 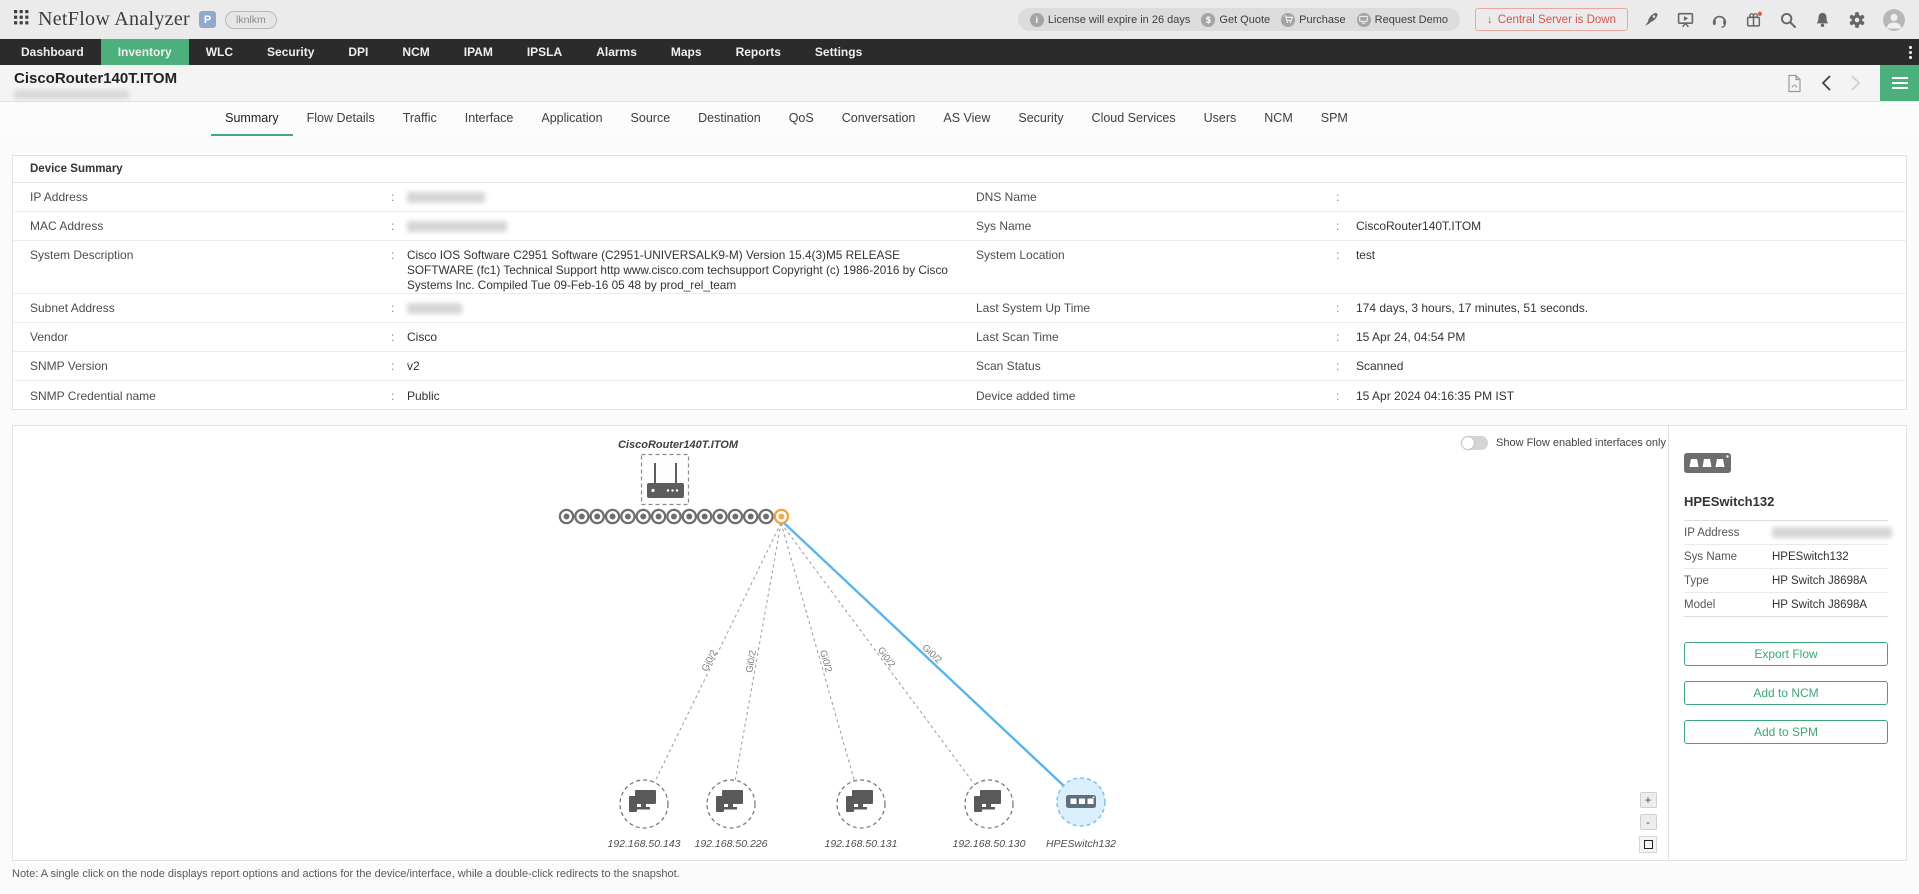 I want to click on tab-traffic: Traffic, so click(x=420, y=119).